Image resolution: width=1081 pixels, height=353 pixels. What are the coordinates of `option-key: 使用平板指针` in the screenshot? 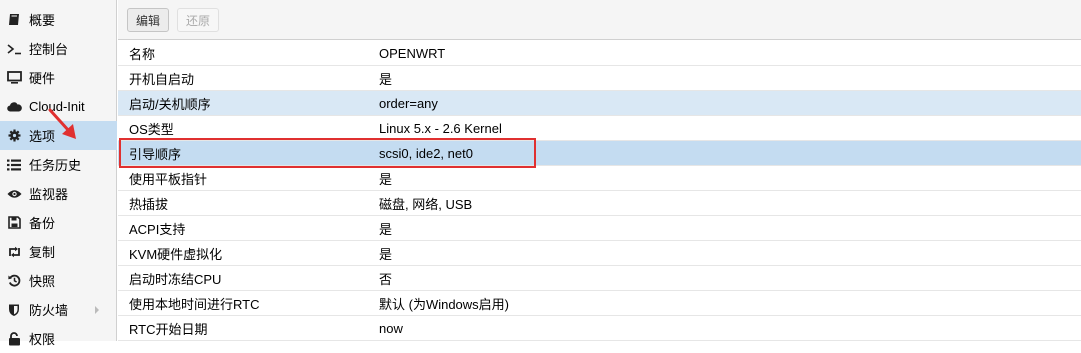 It's located at (168, 179).